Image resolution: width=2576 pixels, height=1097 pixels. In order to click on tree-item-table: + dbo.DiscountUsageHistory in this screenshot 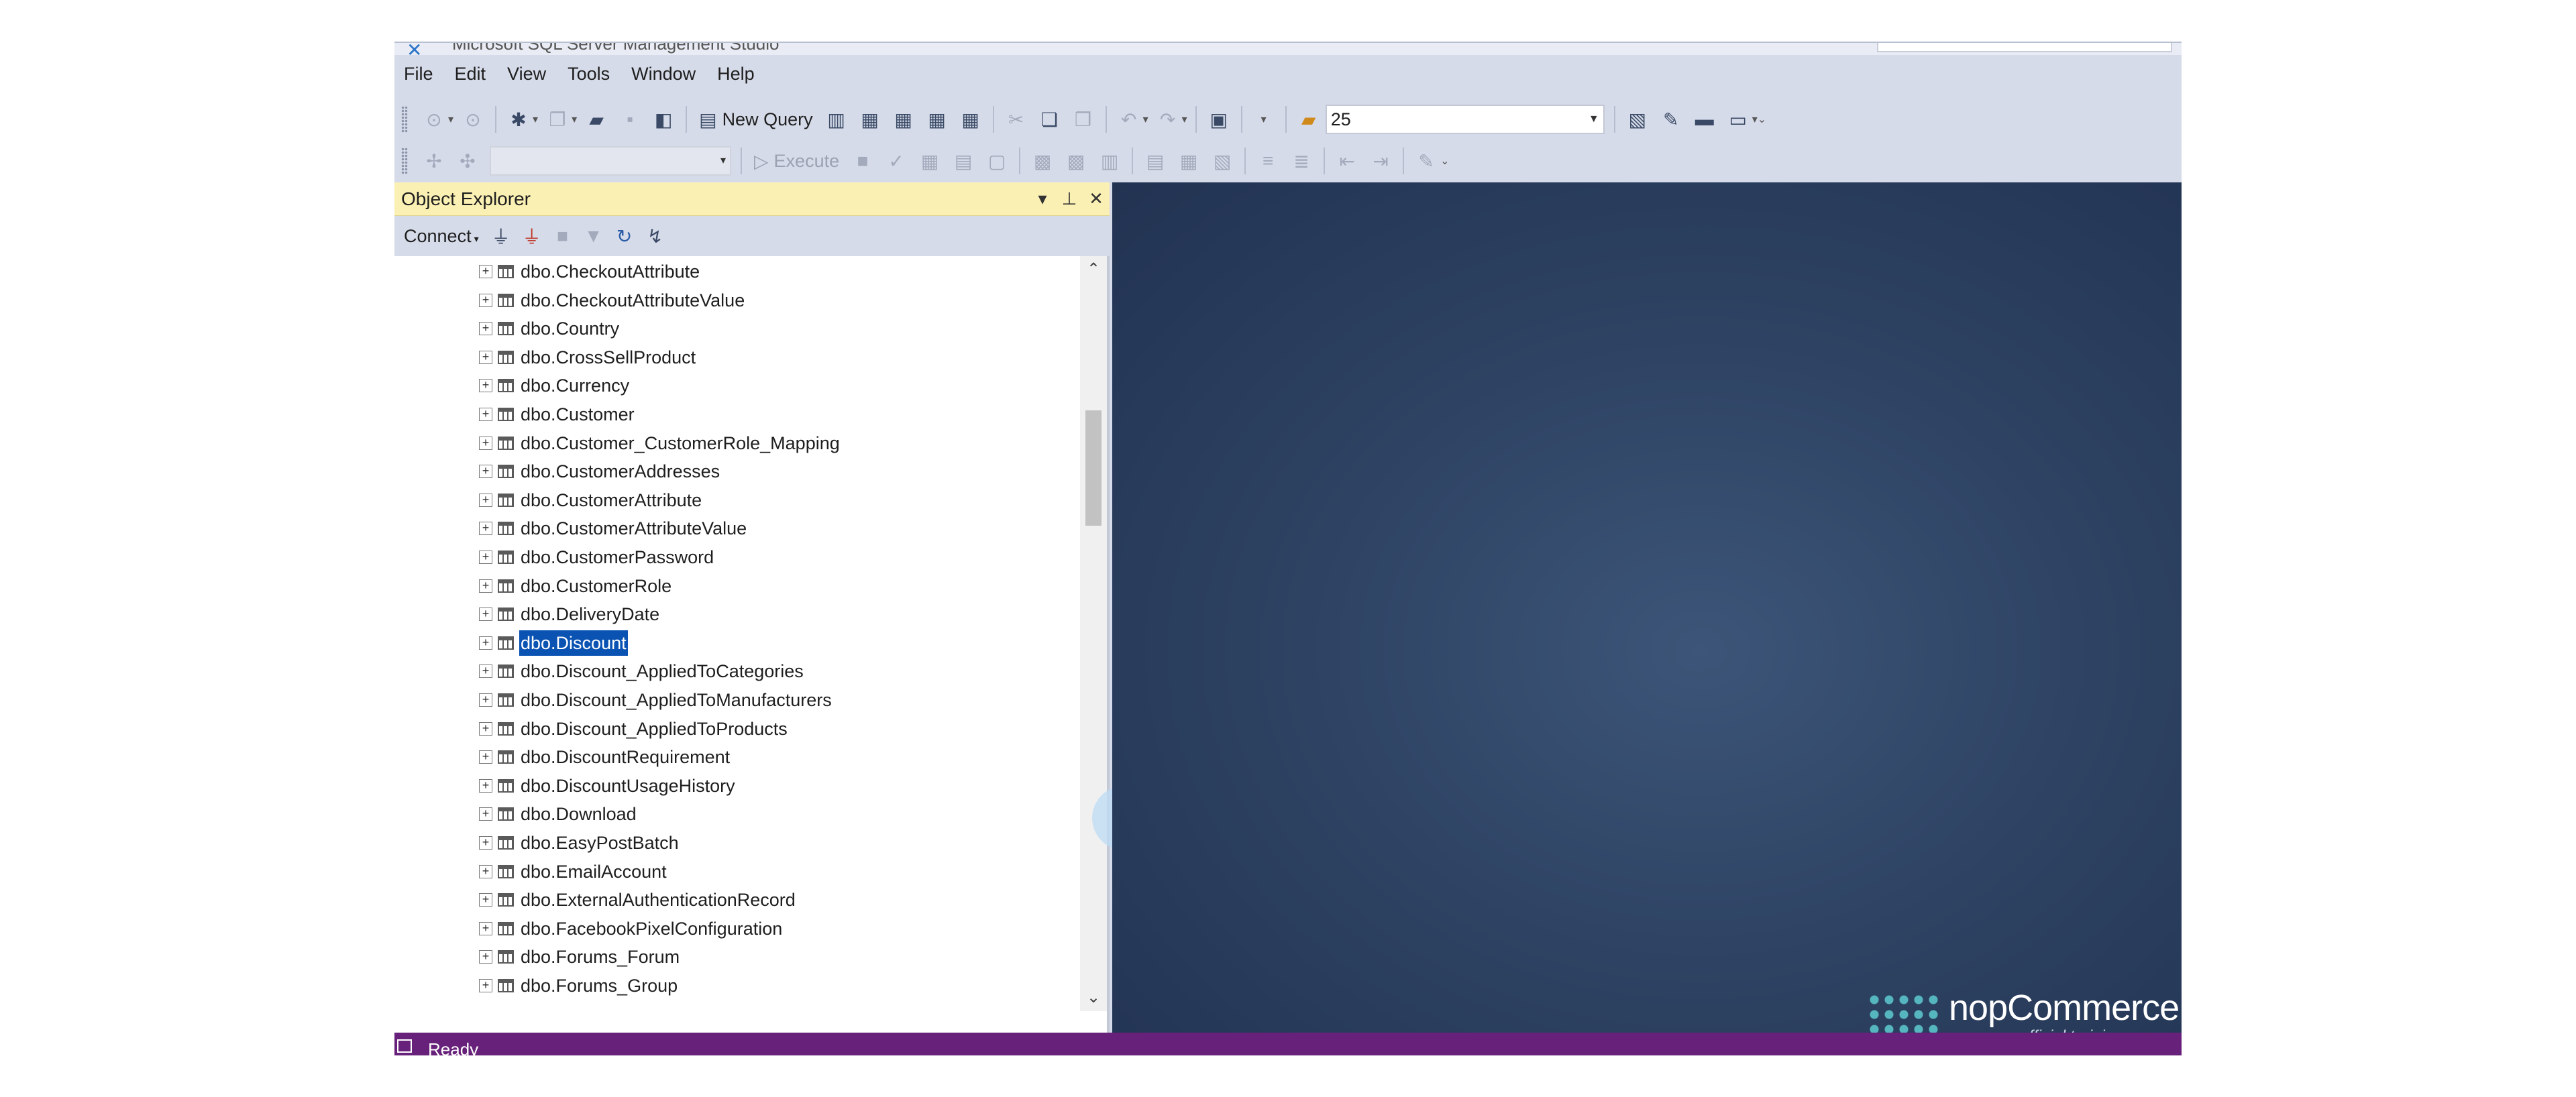, I will do `click(608, 786)`.